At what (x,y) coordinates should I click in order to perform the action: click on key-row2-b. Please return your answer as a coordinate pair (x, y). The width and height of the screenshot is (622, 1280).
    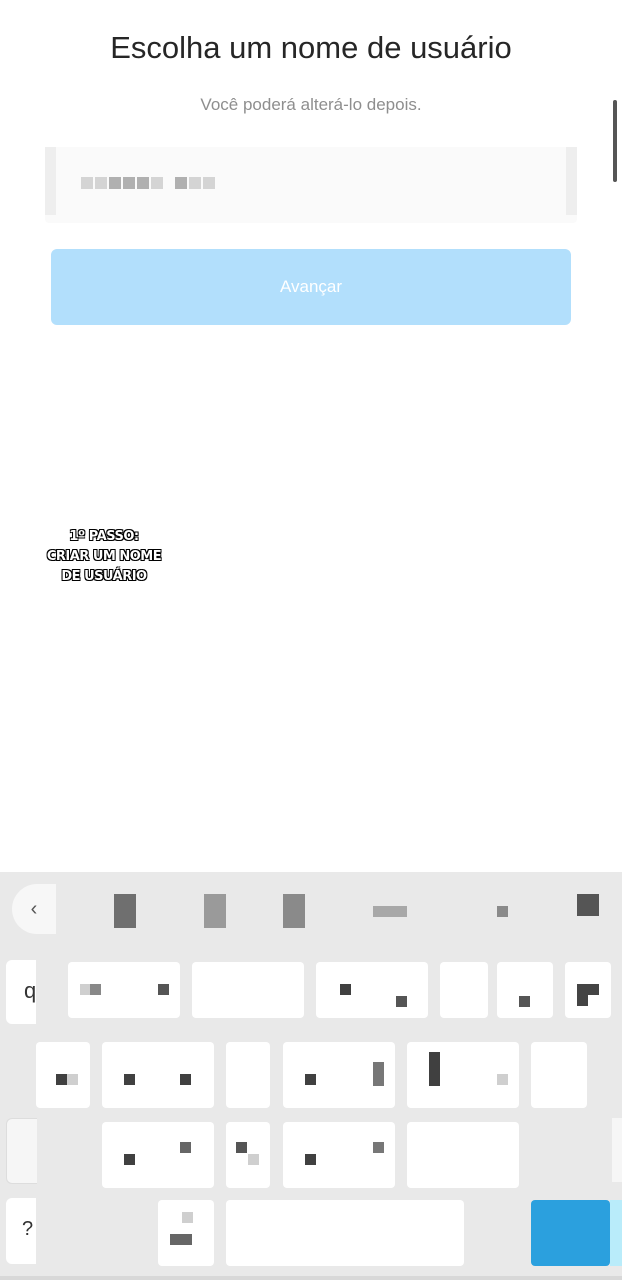
    Looking at the image, I should click on (158, 1075).